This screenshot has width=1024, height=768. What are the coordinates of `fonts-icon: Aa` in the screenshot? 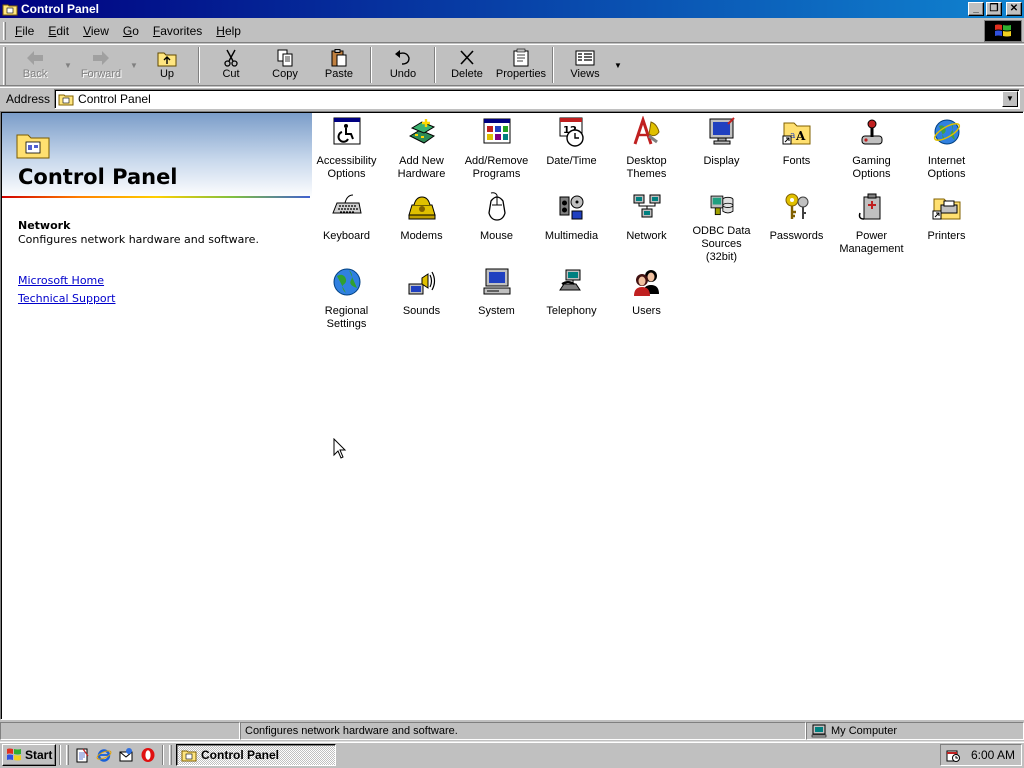 It's located at (796, 133).